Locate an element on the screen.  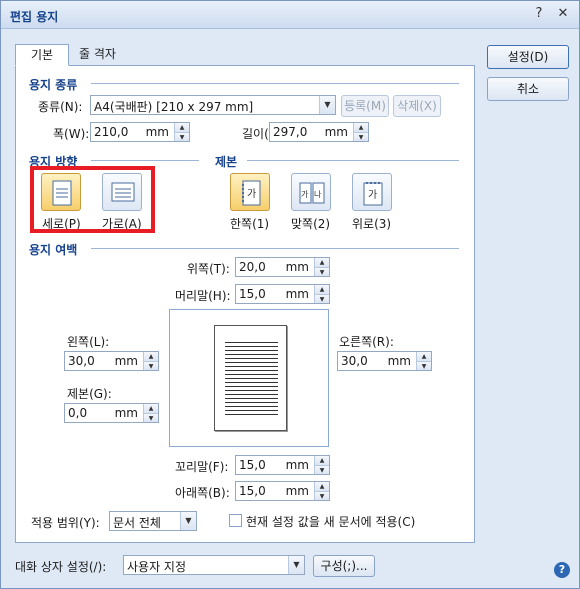
paper-width-spinner: 210,0 mm ▲ ▼ is located at coordinates (140, 132).